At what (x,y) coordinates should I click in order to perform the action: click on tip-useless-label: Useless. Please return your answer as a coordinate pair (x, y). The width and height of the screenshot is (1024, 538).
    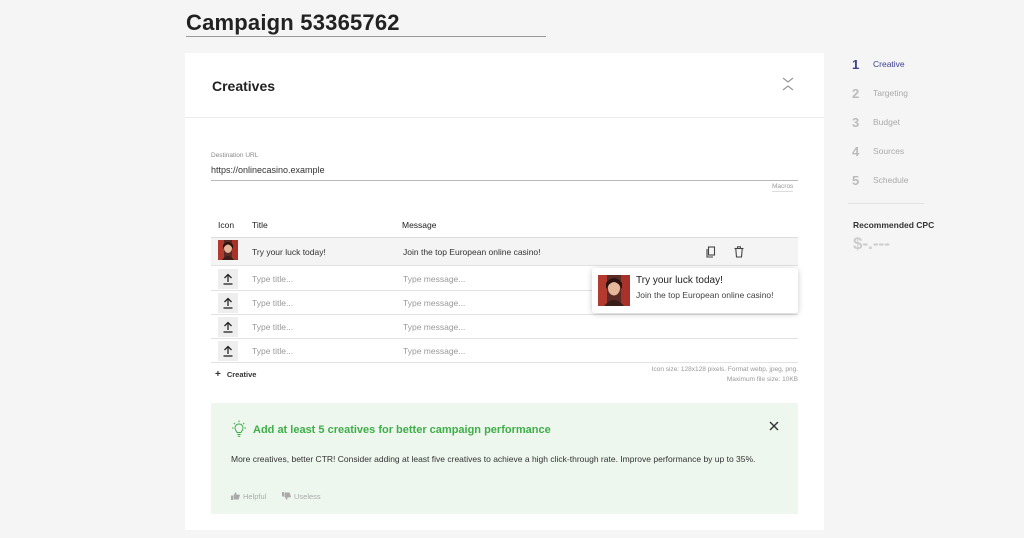
    Looking at the image, I should click on (307, 496).